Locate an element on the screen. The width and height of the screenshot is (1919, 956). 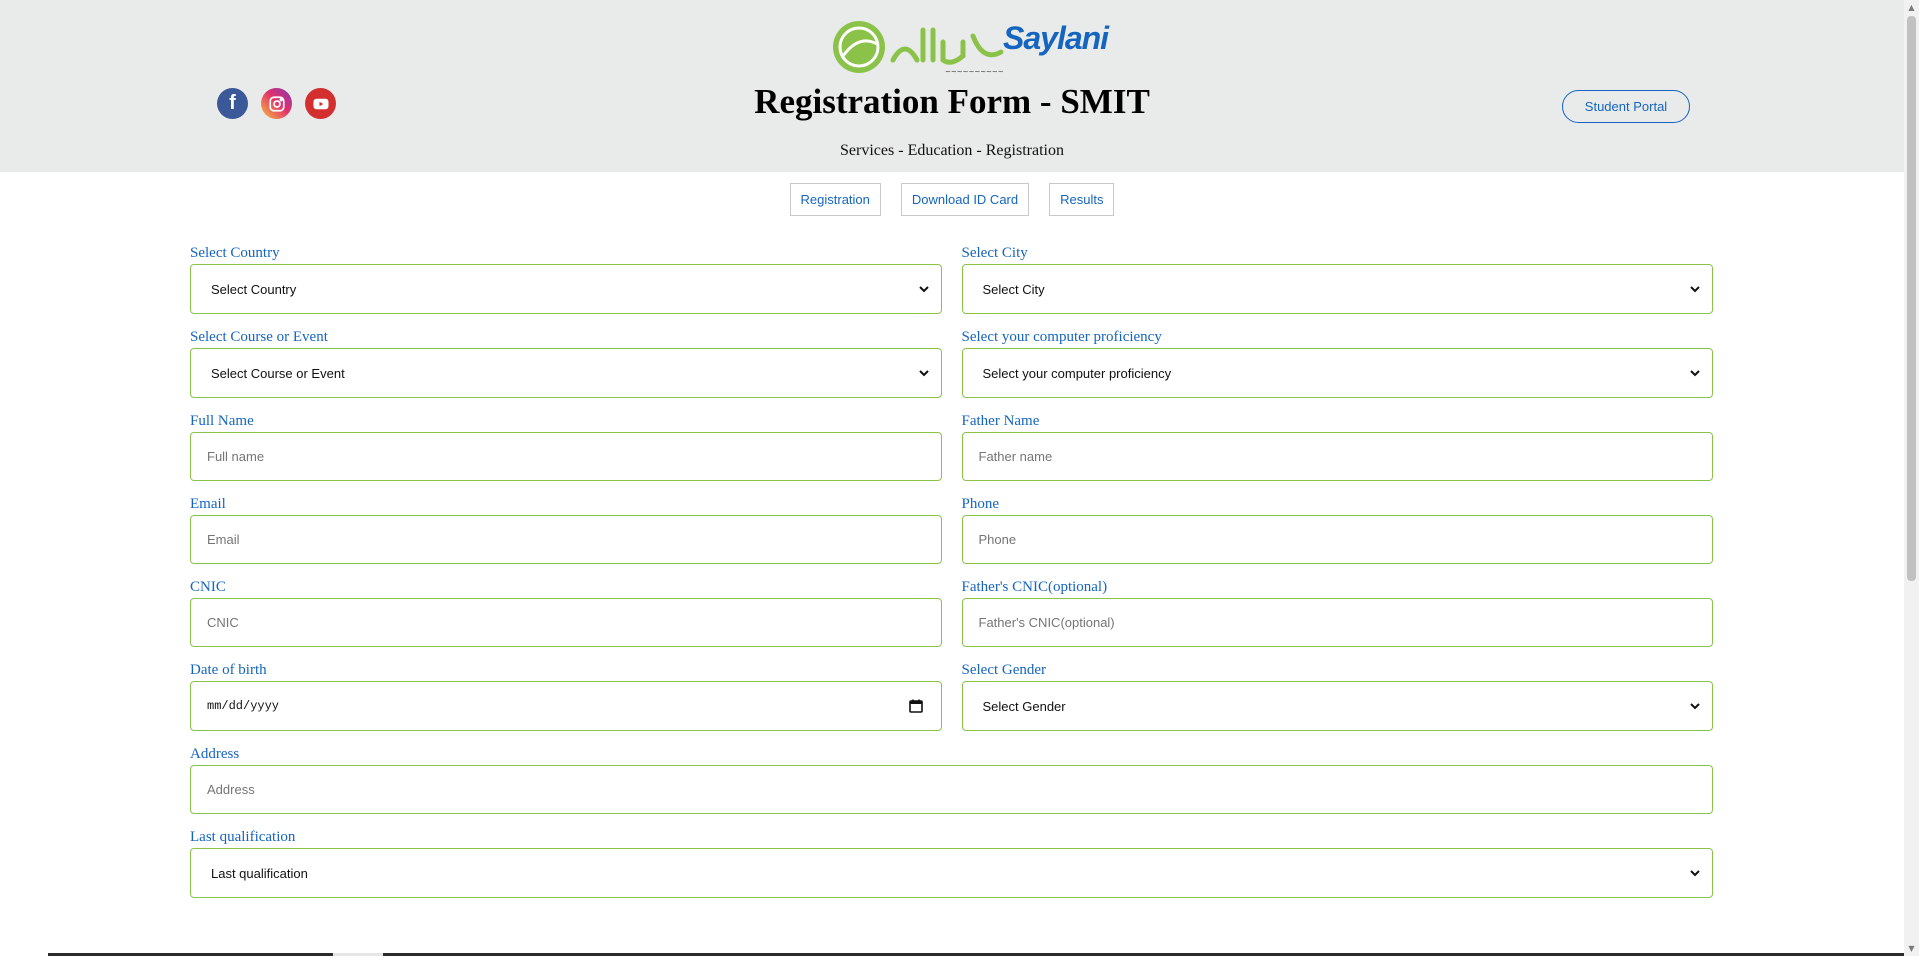
page-subtitle: Services - Education - Registration is located at coordinates (952, 150).